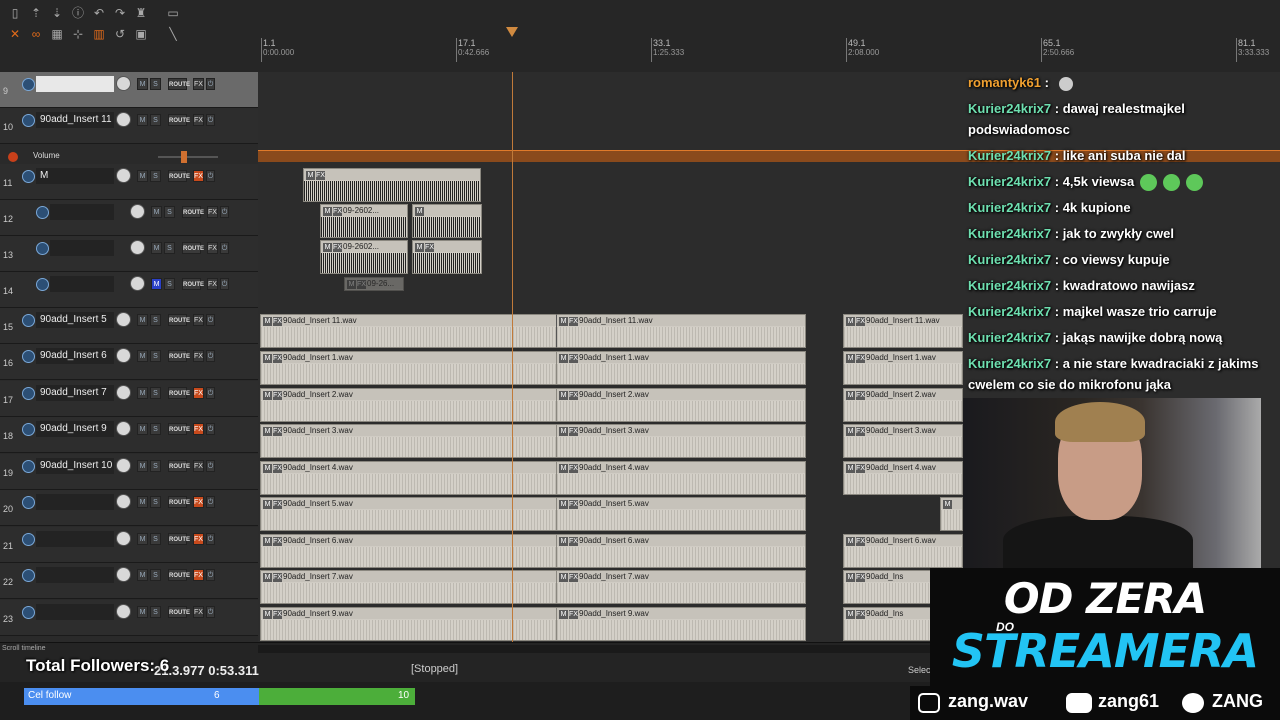 The height and width of the screenshot is (720, 1280). Describe the element at coordinates (15, 34) in the screenshot. I see `ripple-icon: ✕` at that location.